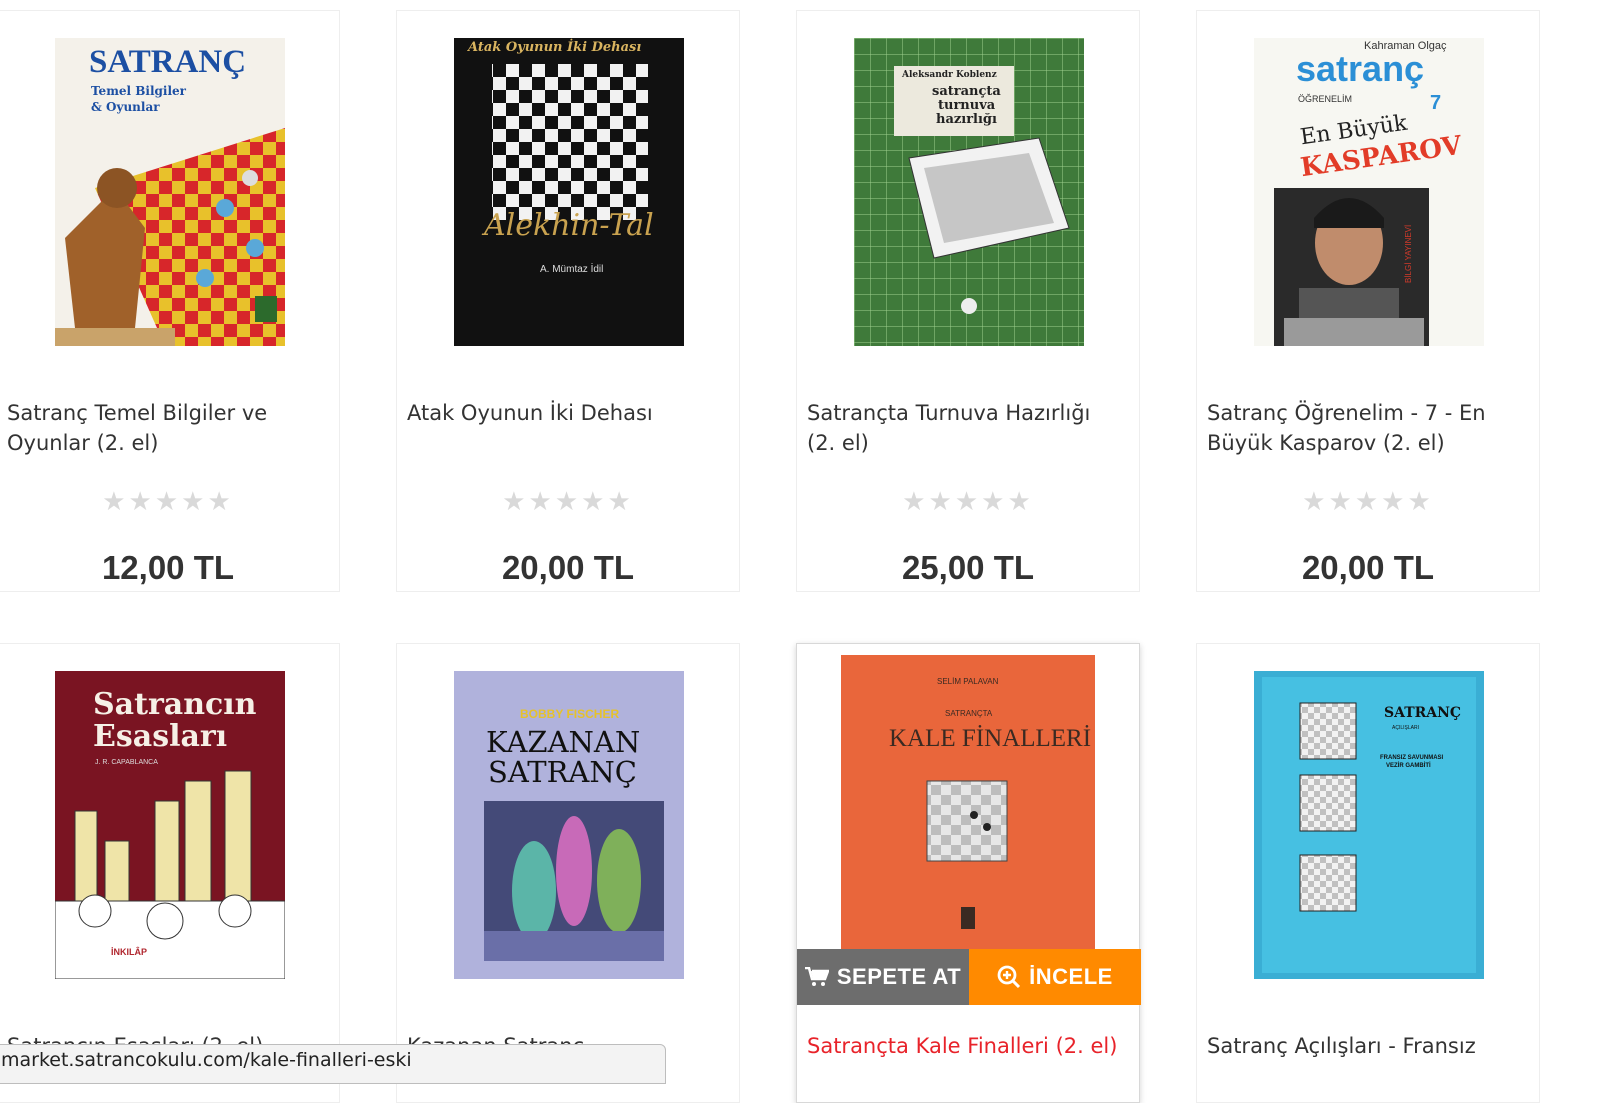 The image size is (1600, 1103). I want to click on chessboard-diagram, so click(967, 854).